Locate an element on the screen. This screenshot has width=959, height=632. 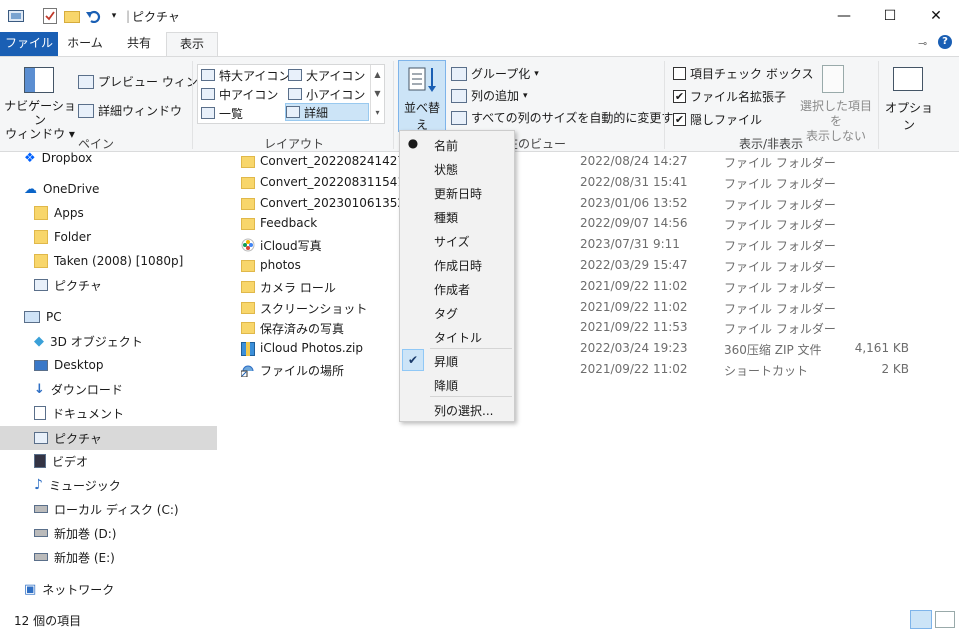
details-view-icon is located at coordinates (921, 619).